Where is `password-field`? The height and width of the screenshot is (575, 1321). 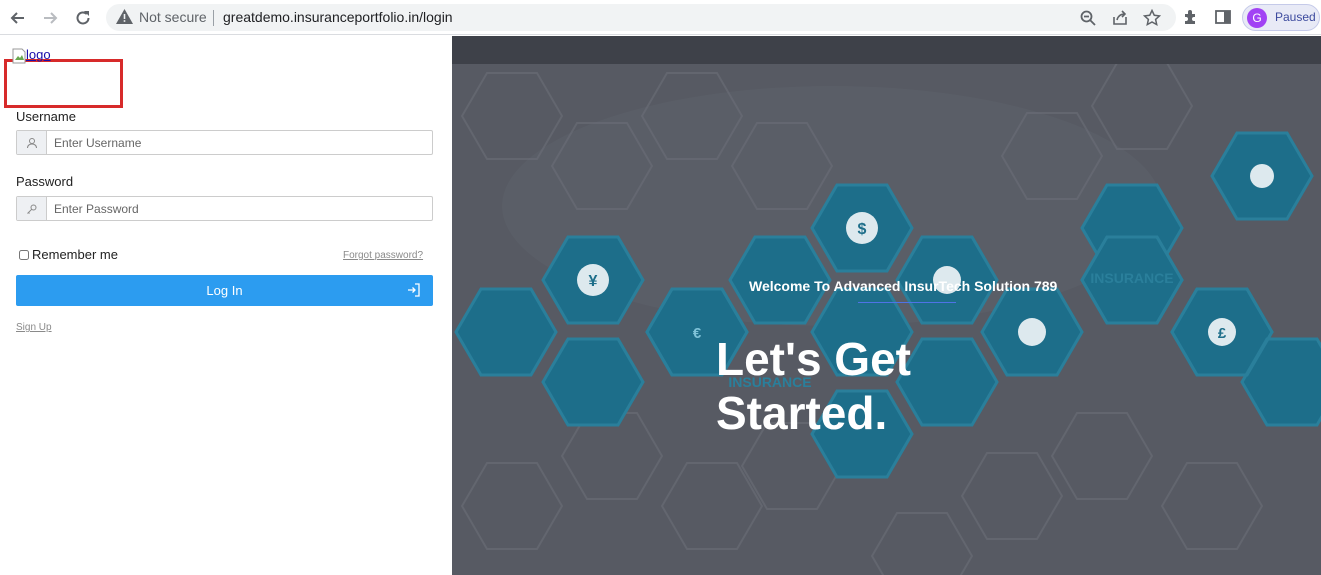
password-field is located at coordinates (224, 208).